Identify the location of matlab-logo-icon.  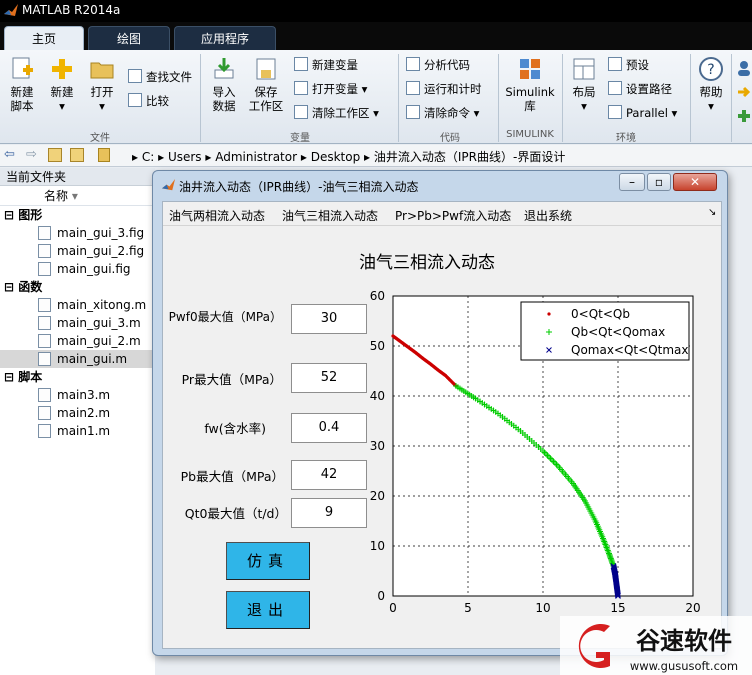
(168, 184).